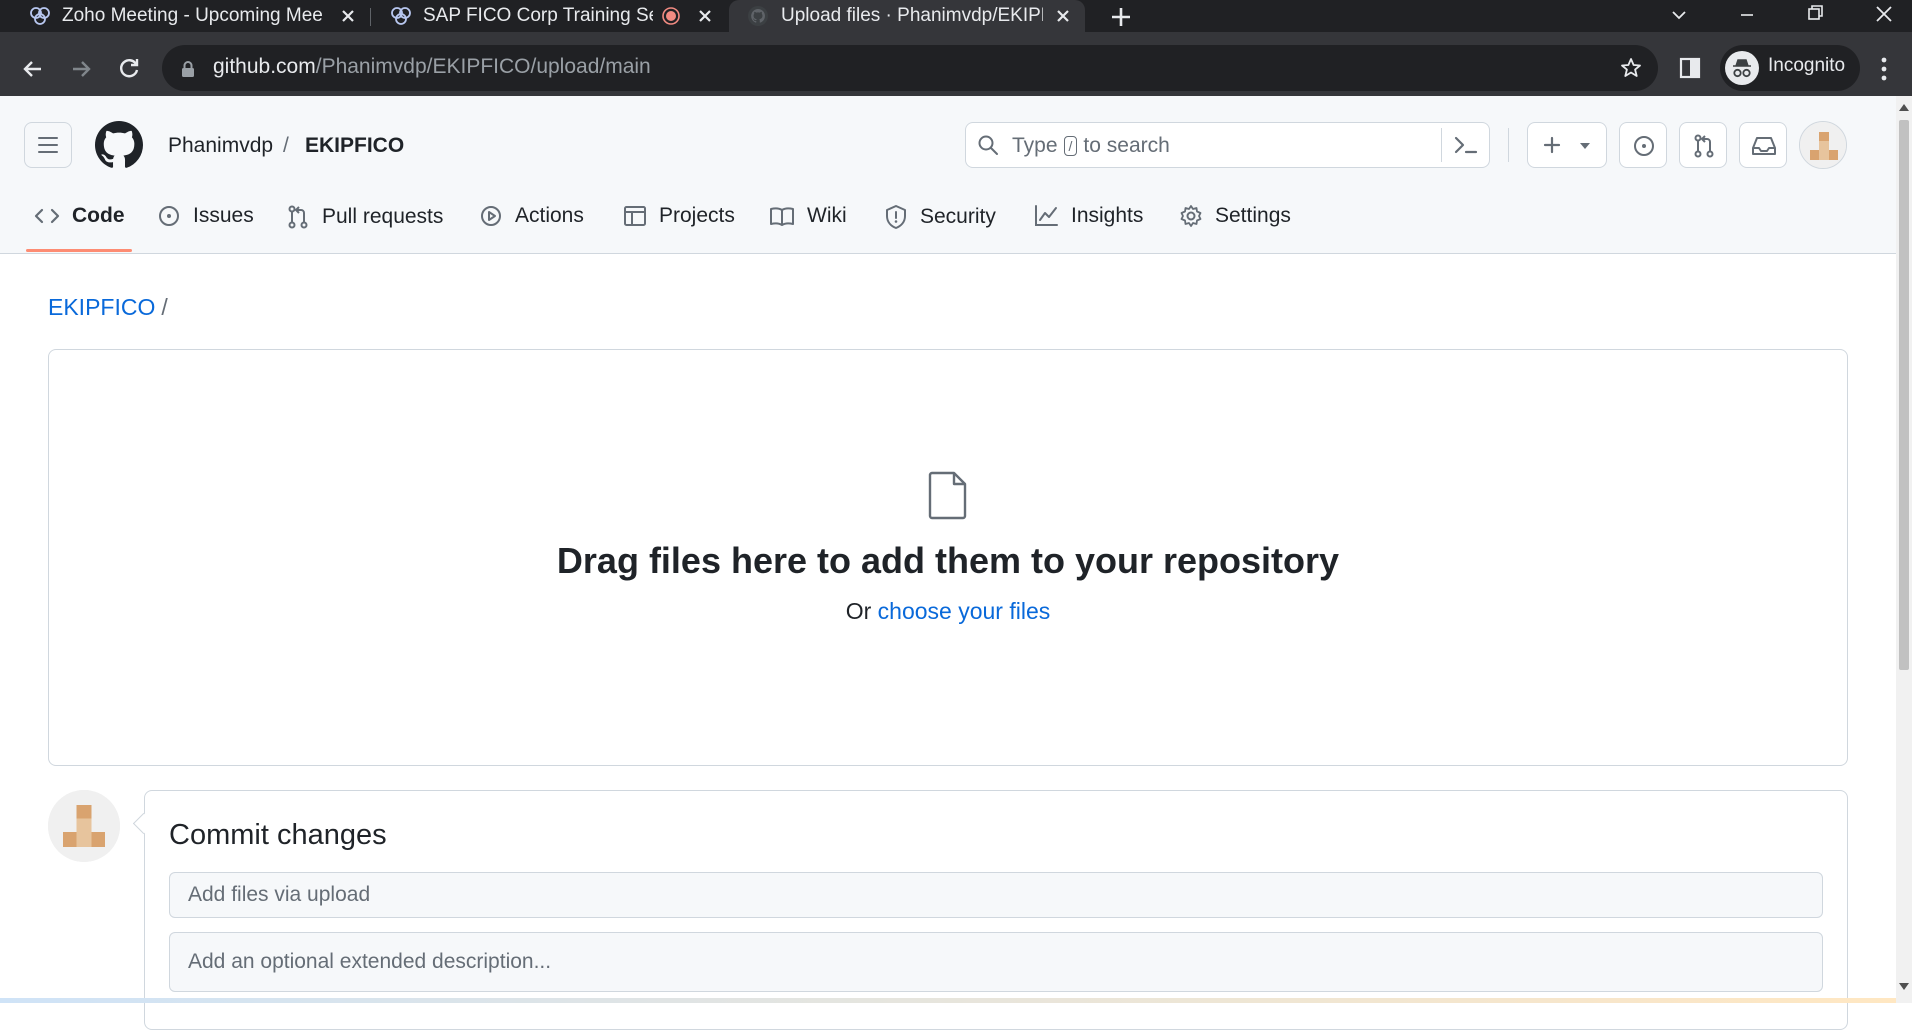 The image size is (1912, 1030). Describe the element at coordinates (119, 145) in the screenshot. I see `github-logo-icon` at that location.